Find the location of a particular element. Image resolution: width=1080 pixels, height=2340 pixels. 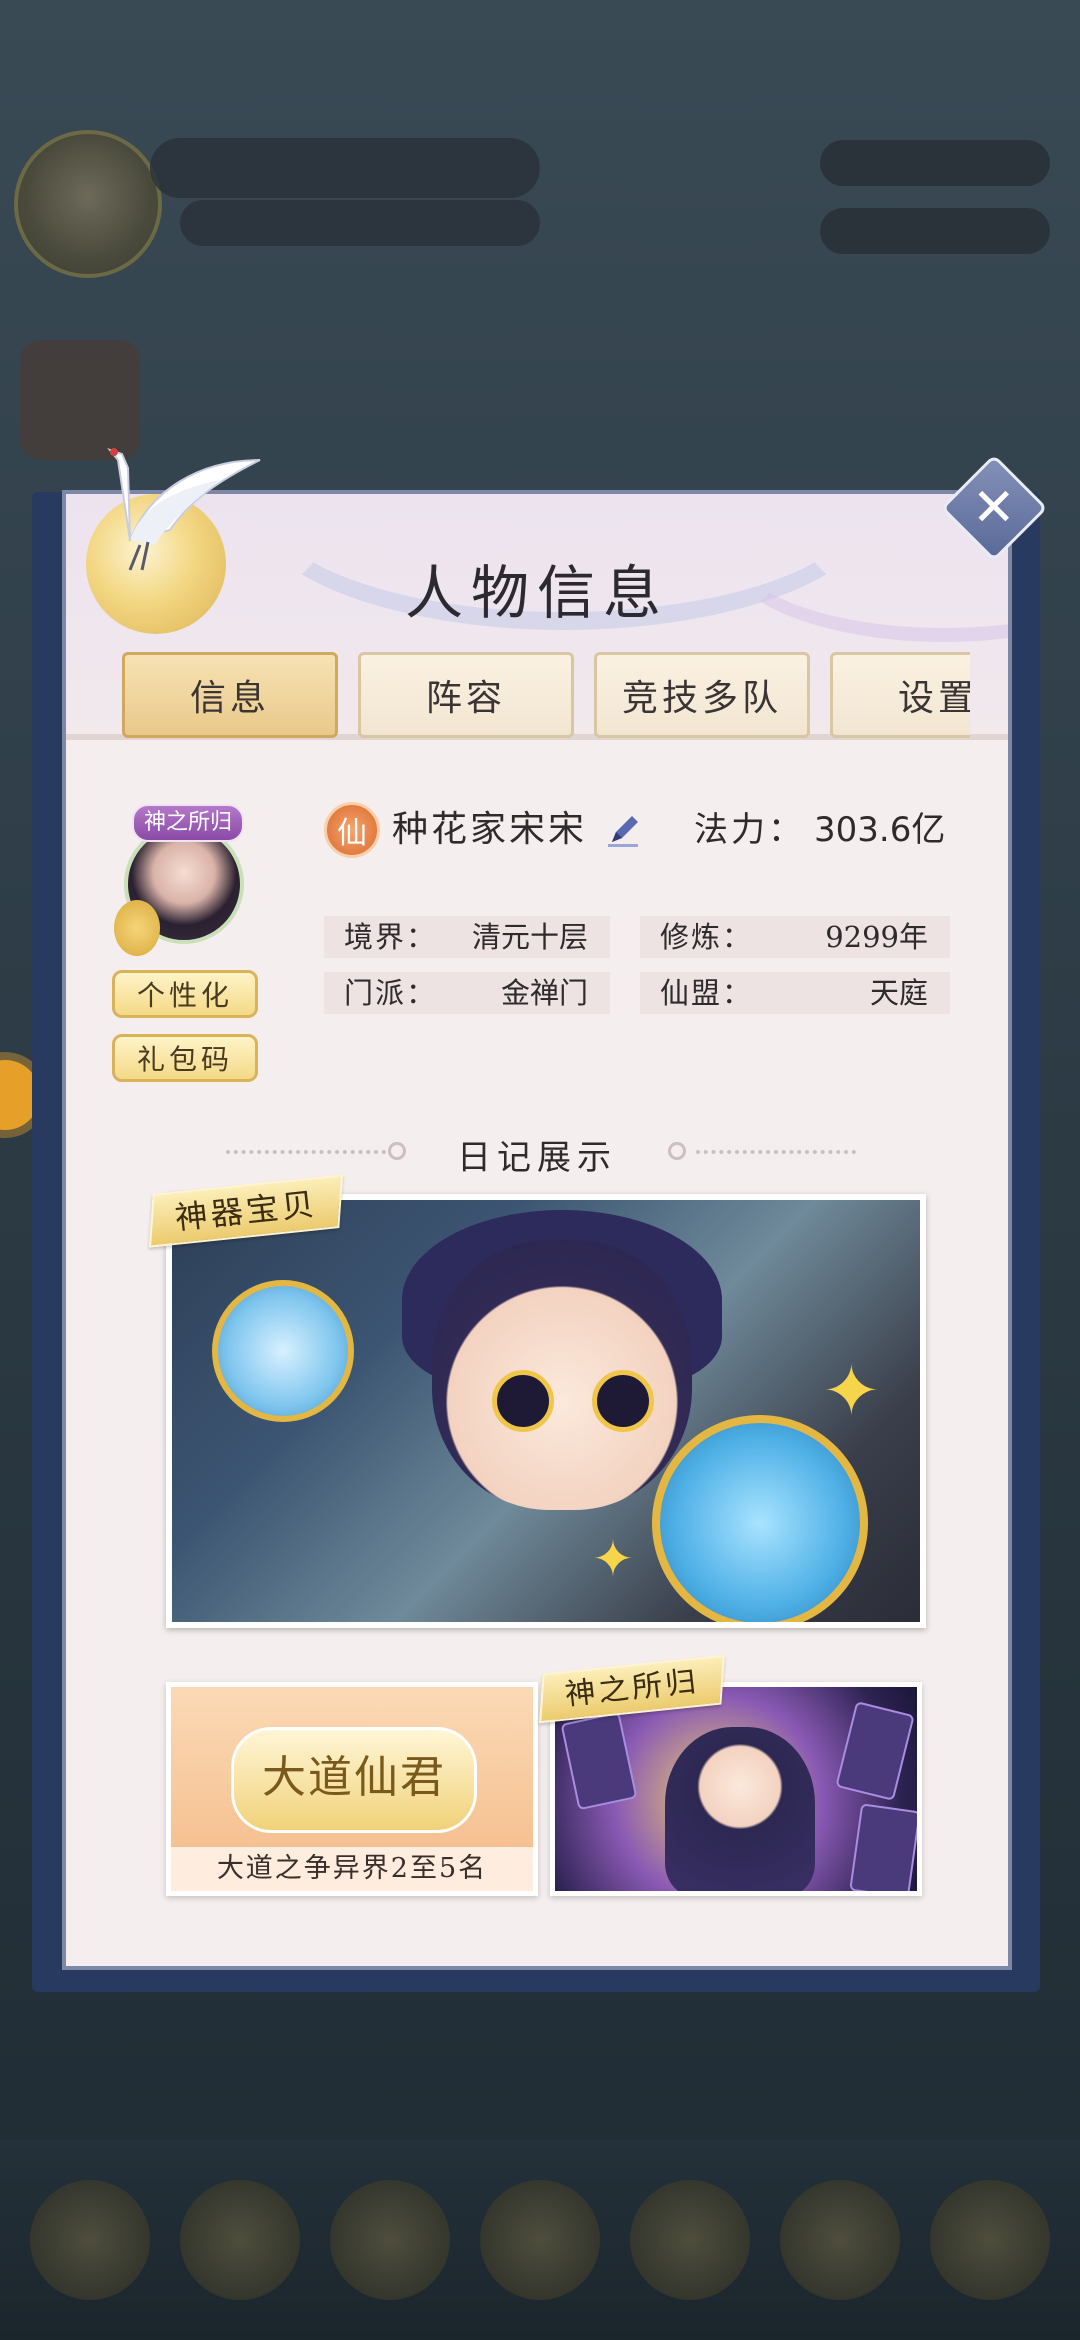

hud-name-bar is located at coordinates (345, 168).